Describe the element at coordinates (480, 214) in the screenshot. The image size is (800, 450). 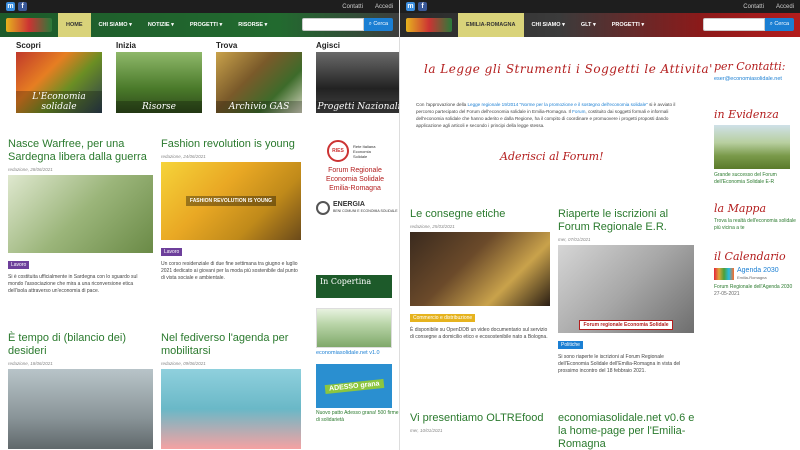
I see `article-title: Le consegne etiche` at that location.